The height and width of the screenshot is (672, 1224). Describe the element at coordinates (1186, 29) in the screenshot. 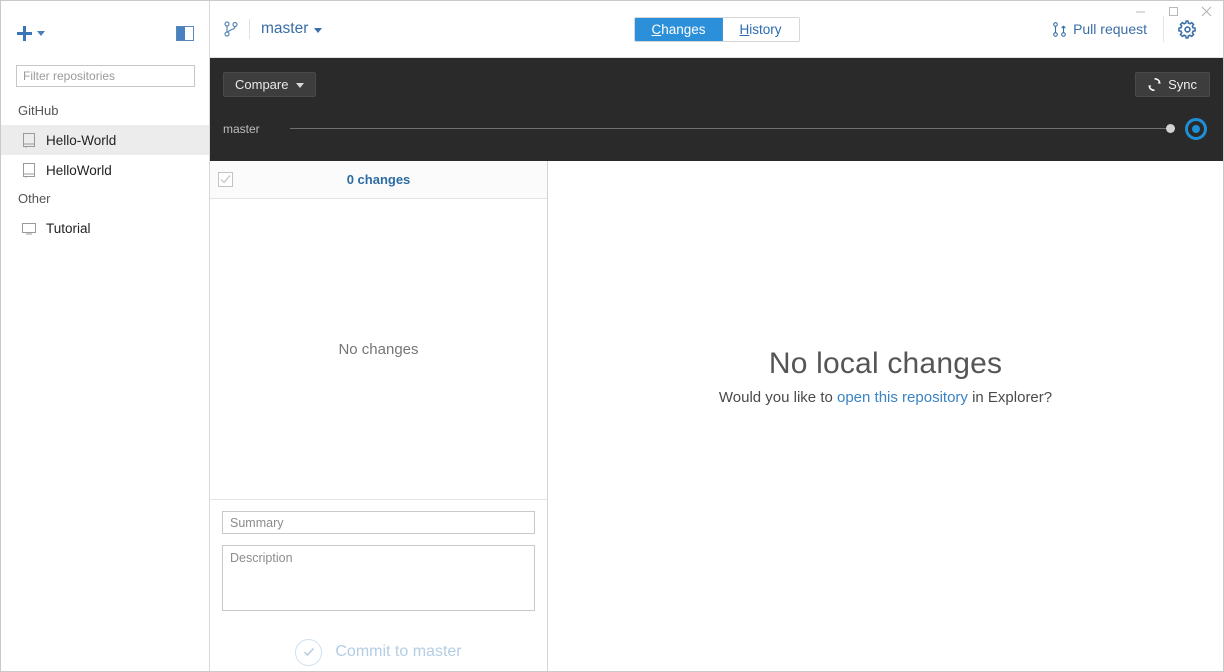

I see `gear-icon` at that location.